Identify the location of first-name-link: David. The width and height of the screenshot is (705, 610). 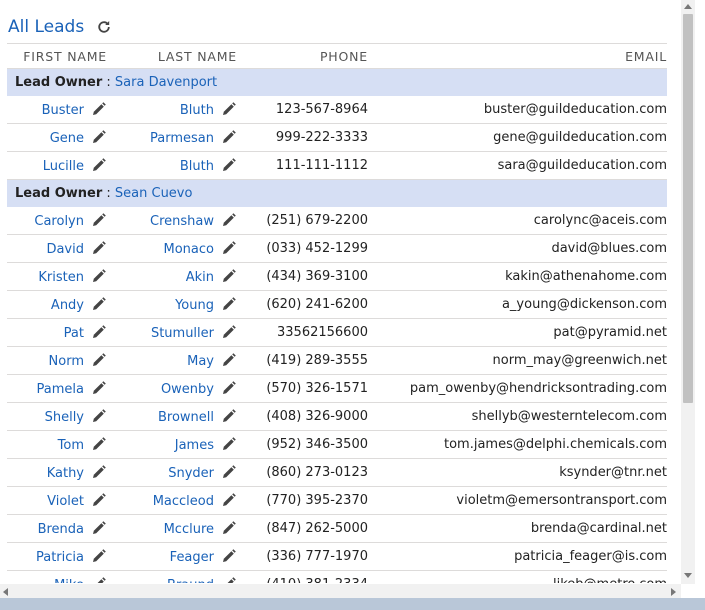
(65, 249).